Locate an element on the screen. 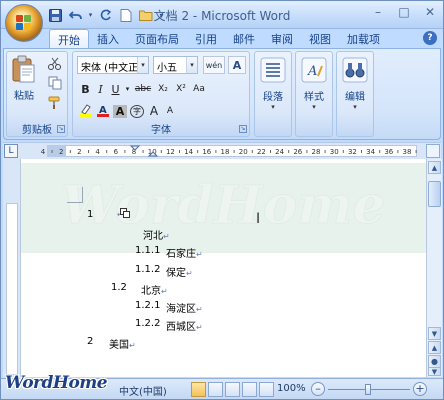 The height and width of the screenshot is (400, 444). tab-add-ins: 加载项 is located at coordinates (363, 39).